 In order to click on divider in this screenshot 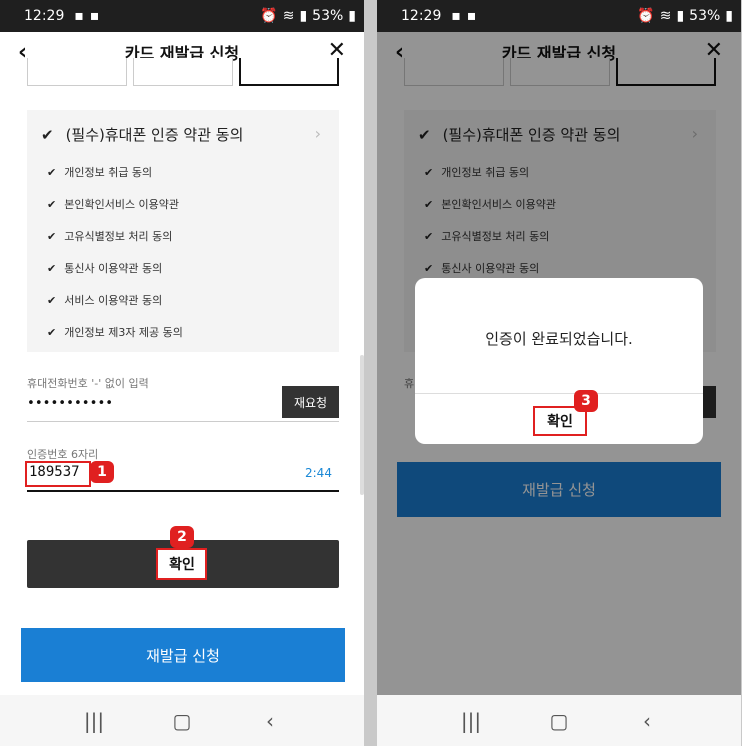, I will do `click(183, 421)`.